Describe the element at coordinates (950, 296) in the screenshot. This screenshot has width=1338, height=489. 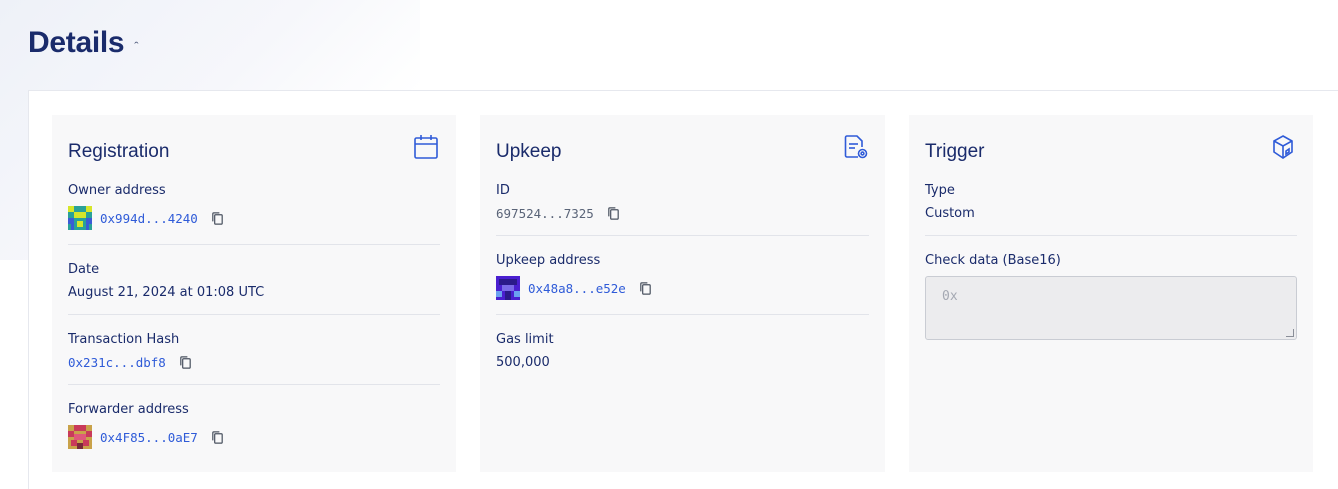
I see `check-data-placeholder: 0x` at that location.